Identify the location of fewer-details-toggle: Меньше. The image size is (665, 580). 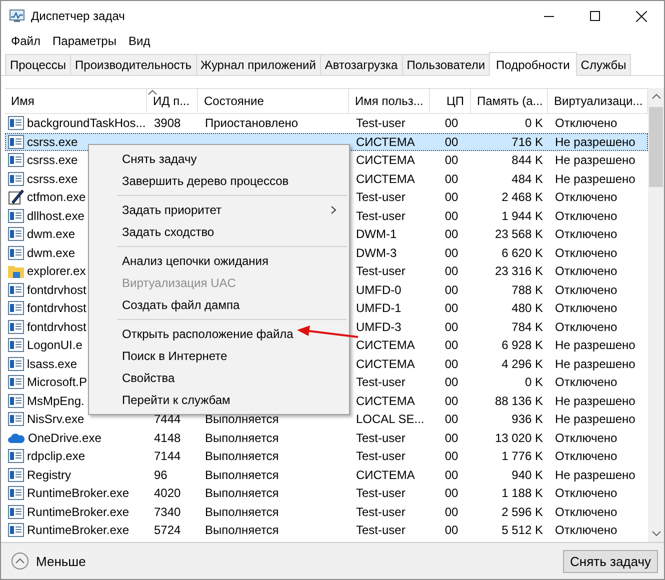
(48, 561).